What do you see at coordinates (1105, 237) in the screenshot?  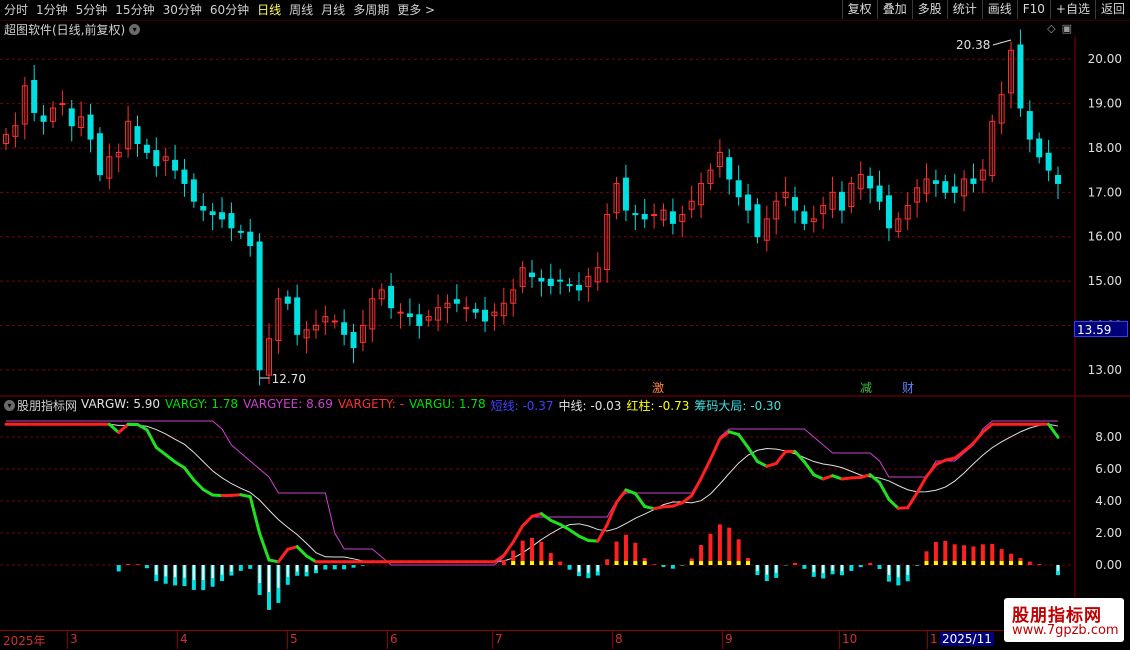 I see `price-axis-label: 16.00` at bounding box center [1105, 237].